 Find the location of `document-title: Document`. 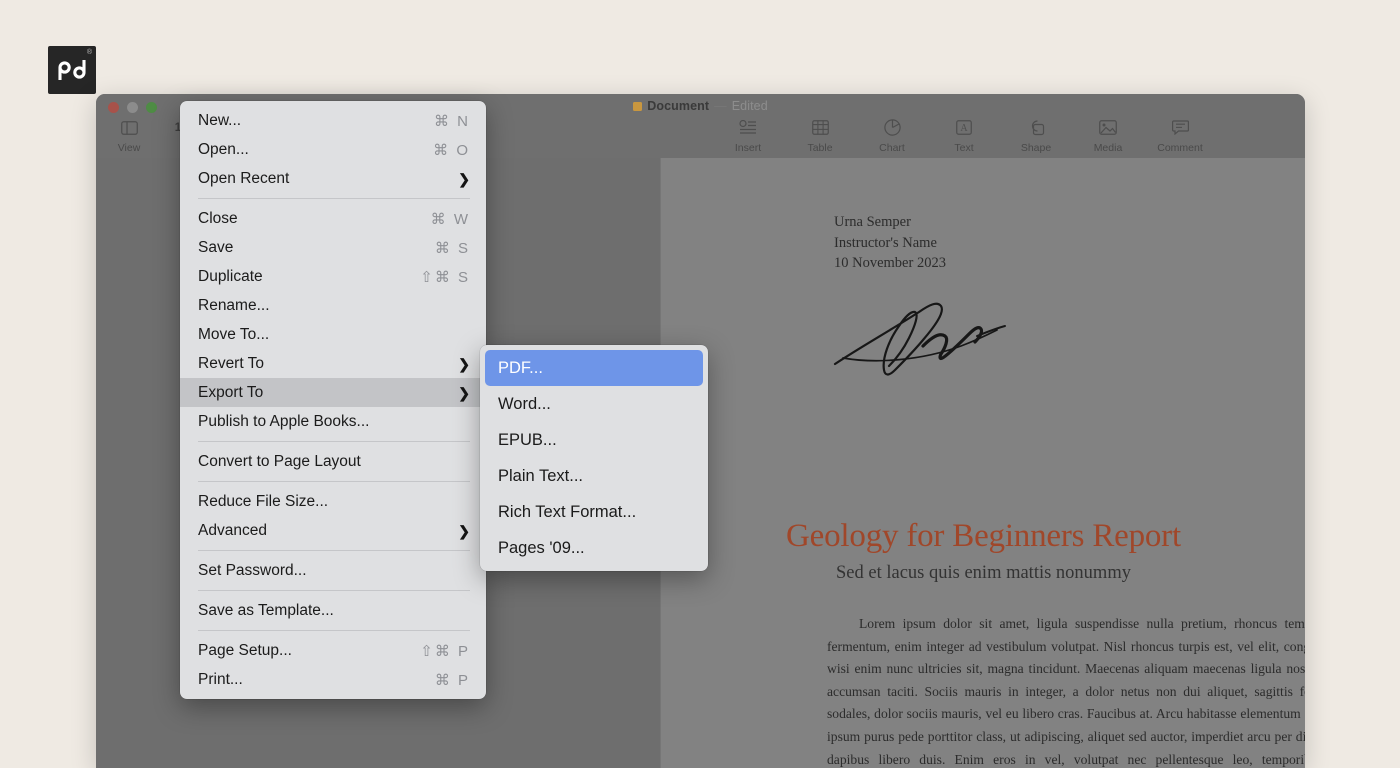

document-title: Document is located at coordinates (678, 106).